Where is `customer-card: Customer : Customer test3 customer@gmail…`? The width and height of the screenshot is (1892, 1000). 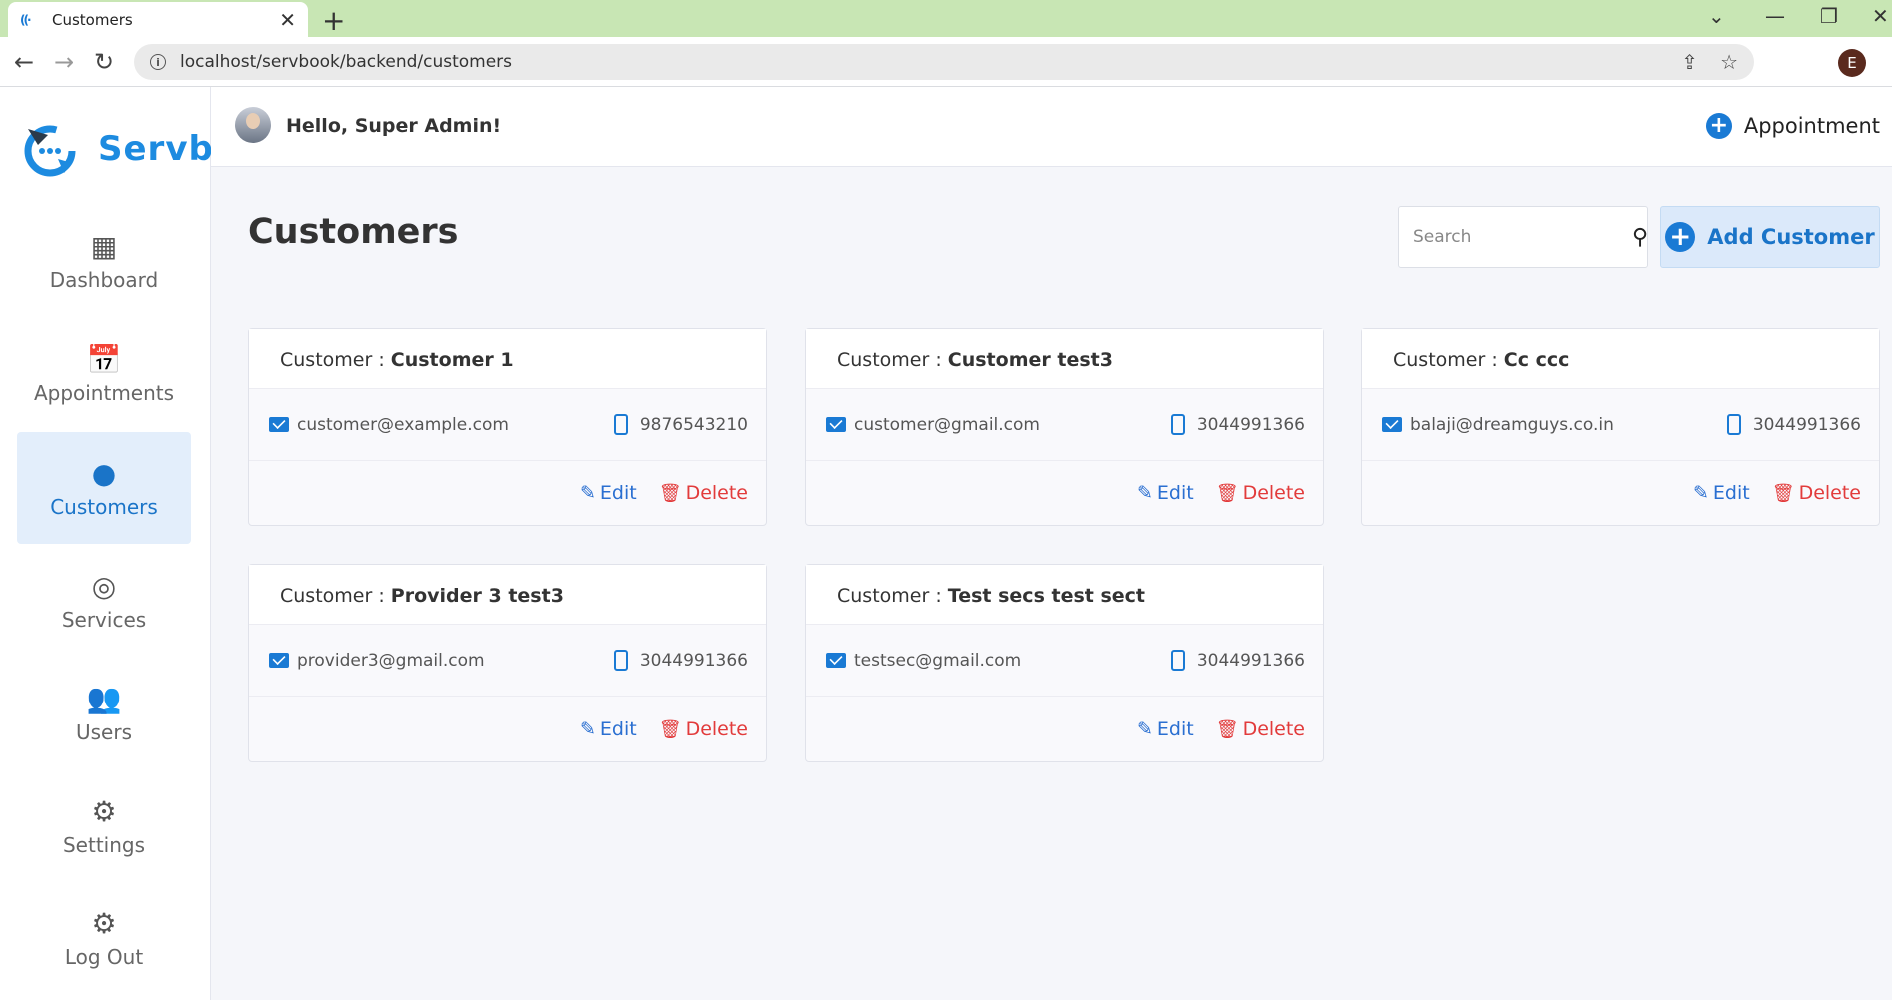
customer-card: Customer : Customer test3 customer@gmail… is located at coordinates (1064, 427).